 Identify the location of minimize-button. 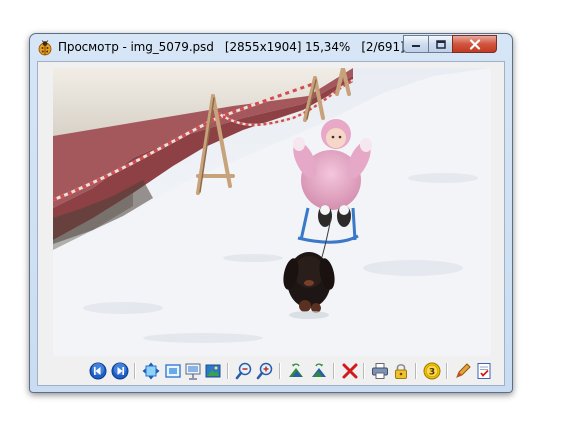
(416, 44).